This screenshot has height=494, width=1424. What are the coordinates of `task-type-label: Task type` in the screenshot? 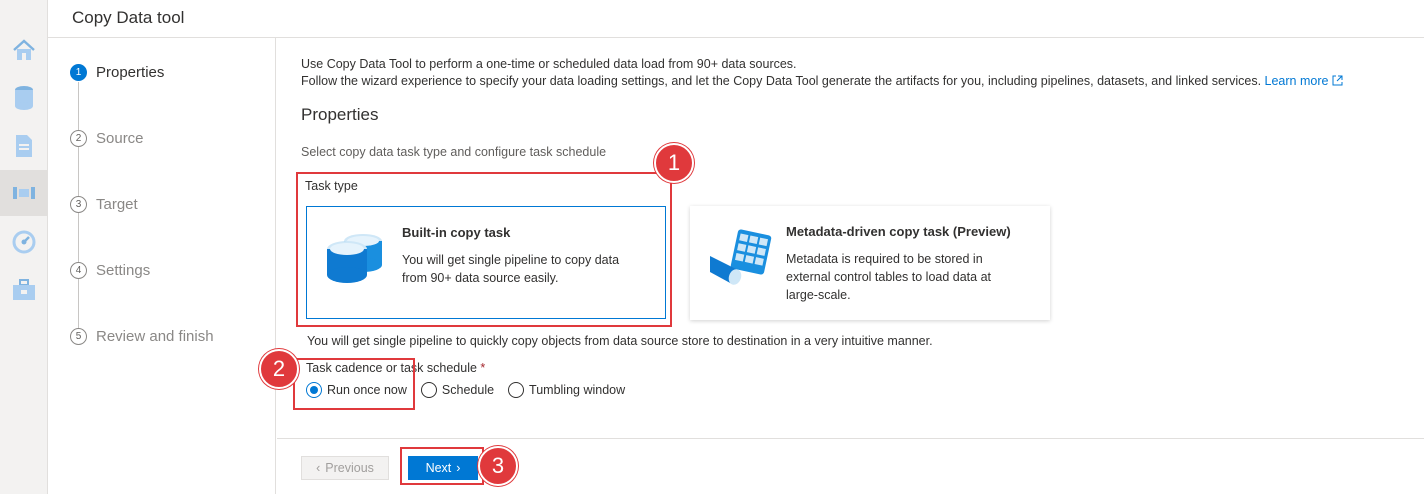 It's located at (331, 186).